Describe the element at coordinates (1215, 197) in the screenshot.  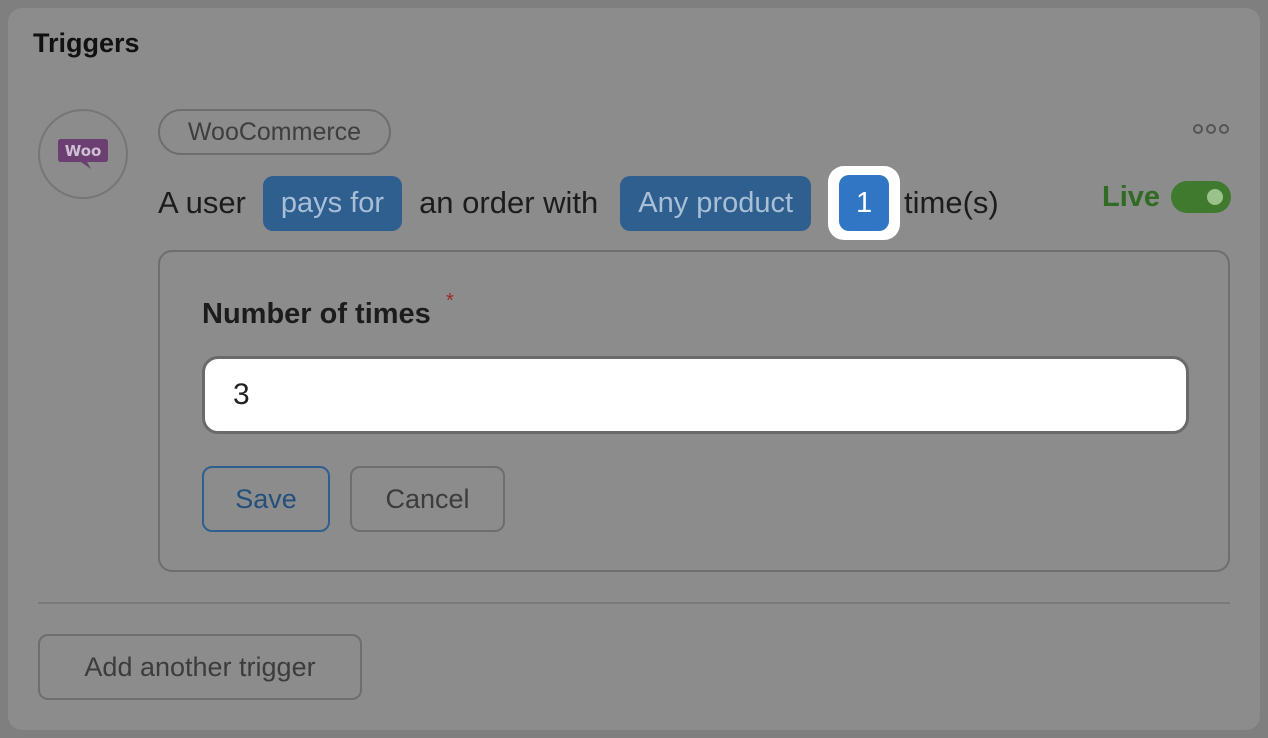
I see `toggle-knob` at that location.